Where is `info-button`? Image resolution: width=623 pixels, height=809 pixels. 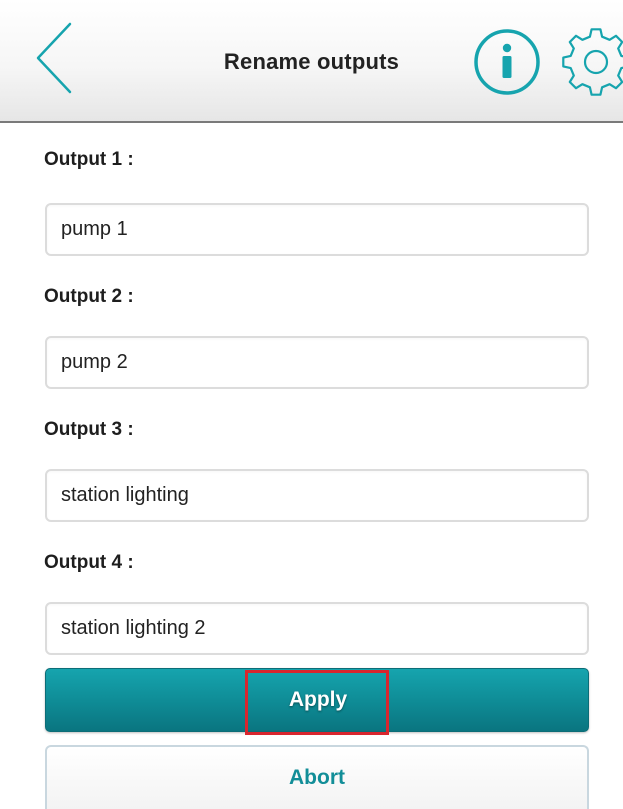
info-button is located at coordinates (507, 62).